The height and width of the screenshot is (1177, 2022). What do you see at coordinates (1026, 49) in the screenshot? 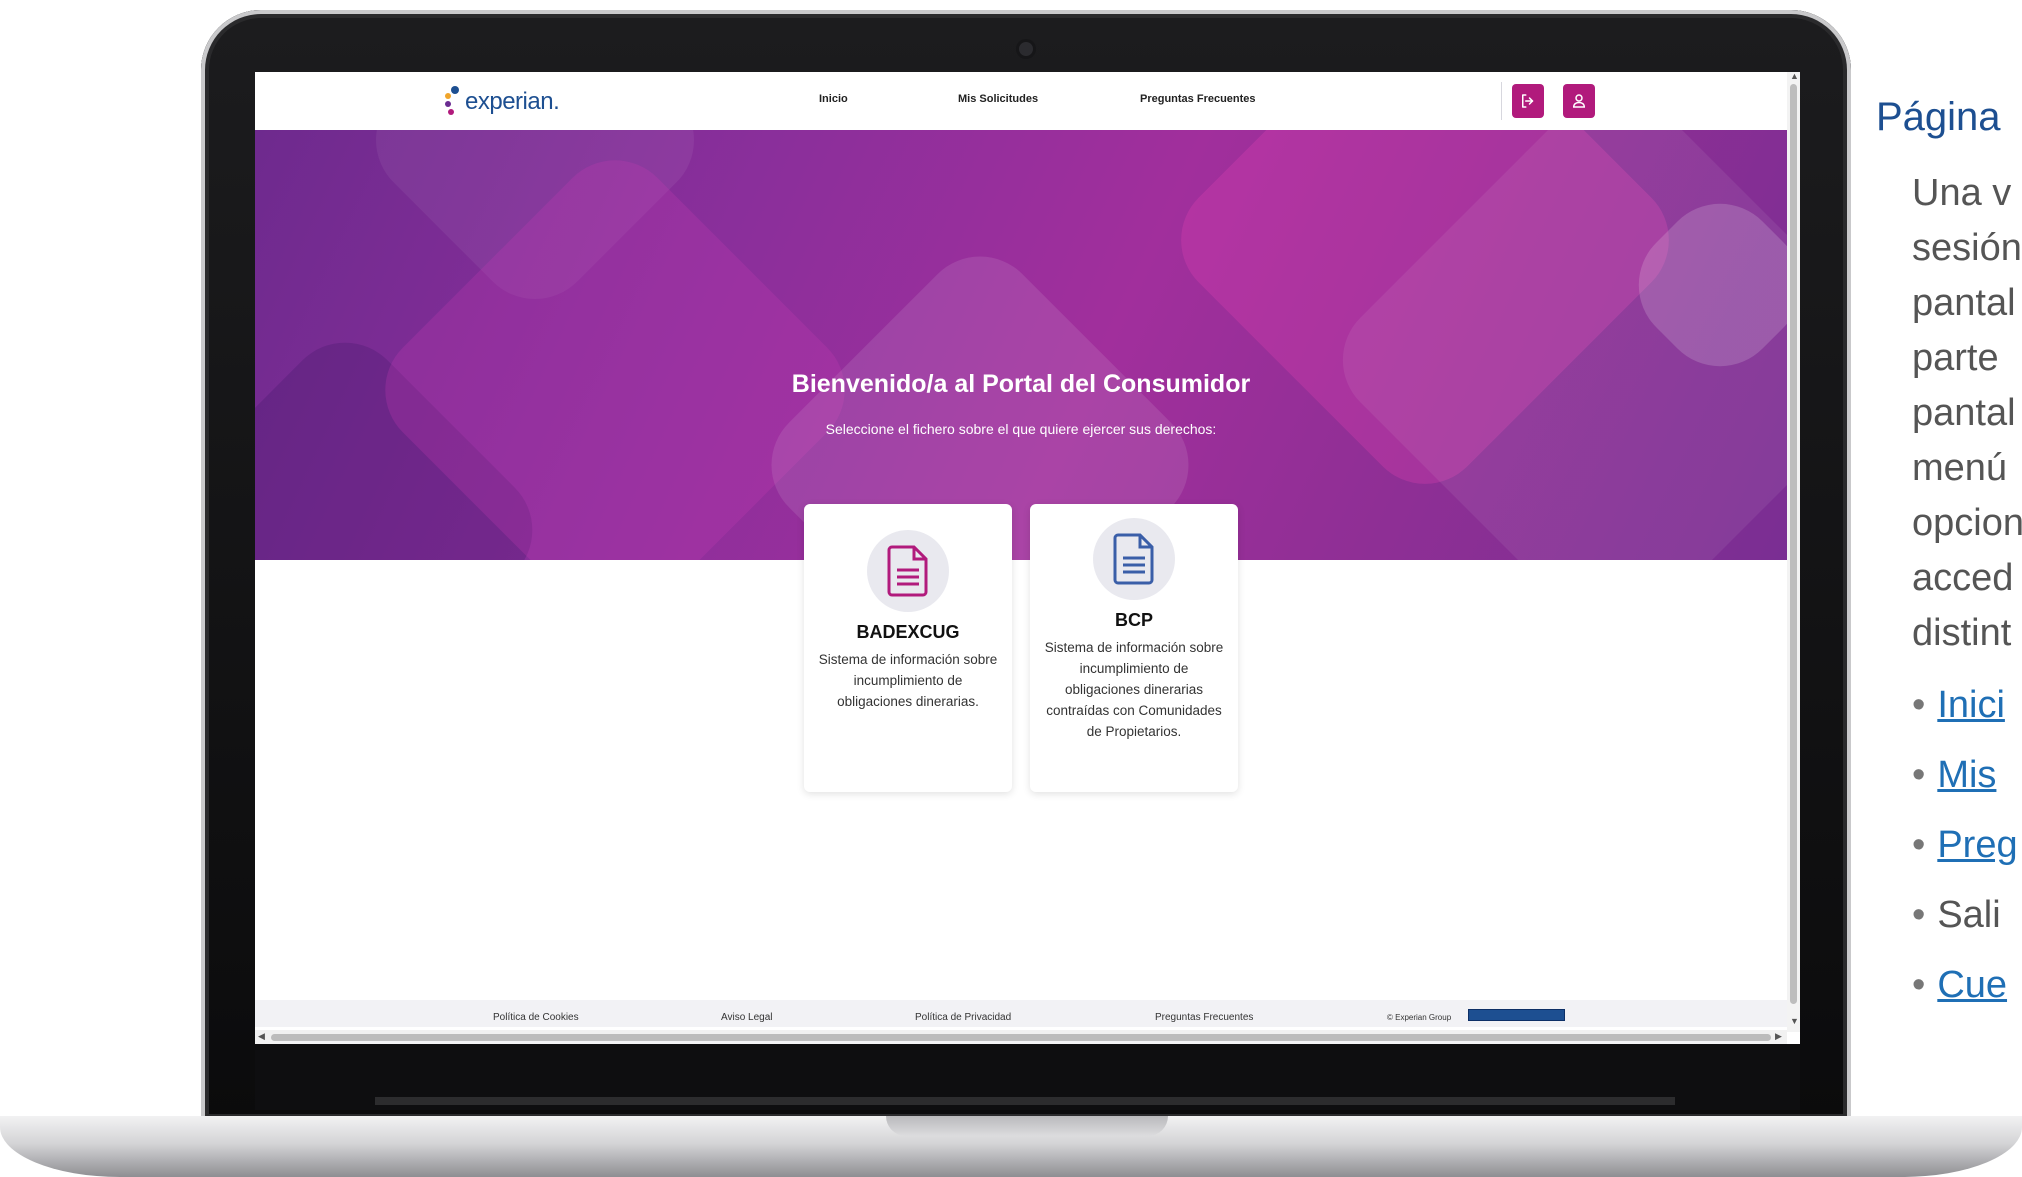
I see `camera-icon` at bounding box center [1026, 49].